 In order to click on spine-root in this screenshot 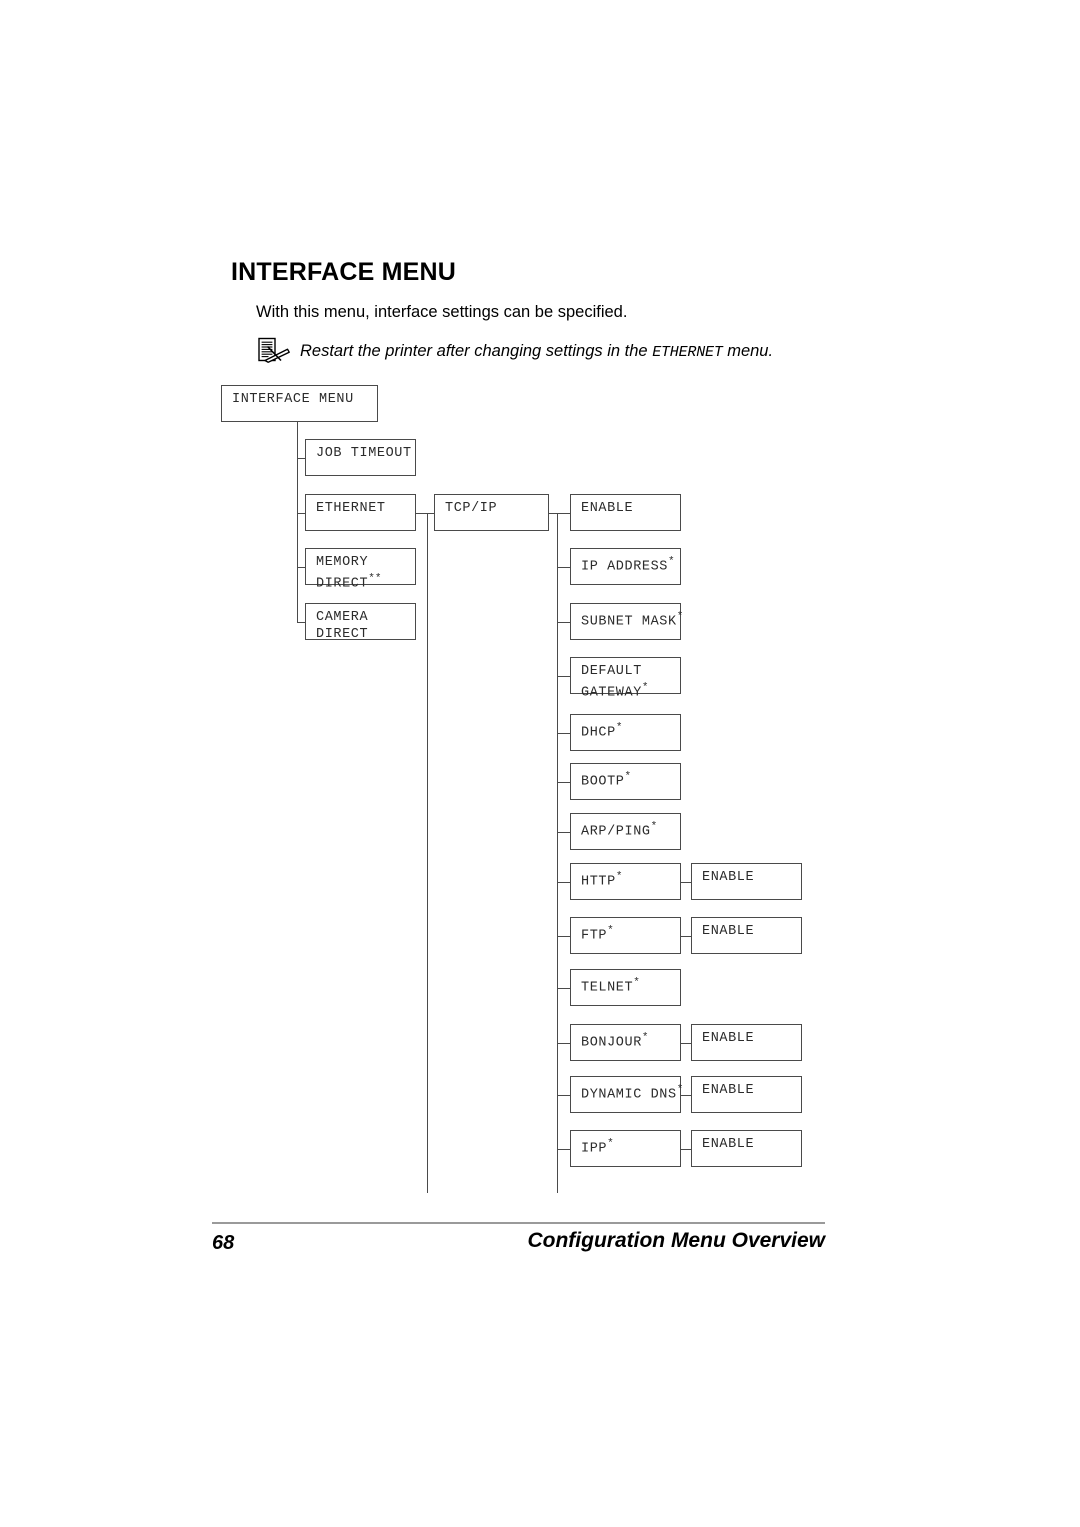, I will do `click(298, 522)`.